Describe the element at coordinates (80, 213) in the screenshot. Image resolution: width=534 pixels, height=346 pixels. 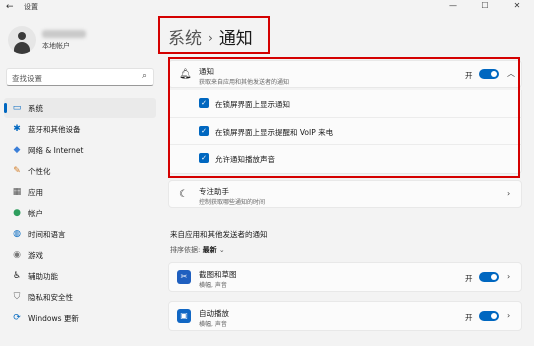
I see `sidebar-item-accounts: ● 帐户` at that location.